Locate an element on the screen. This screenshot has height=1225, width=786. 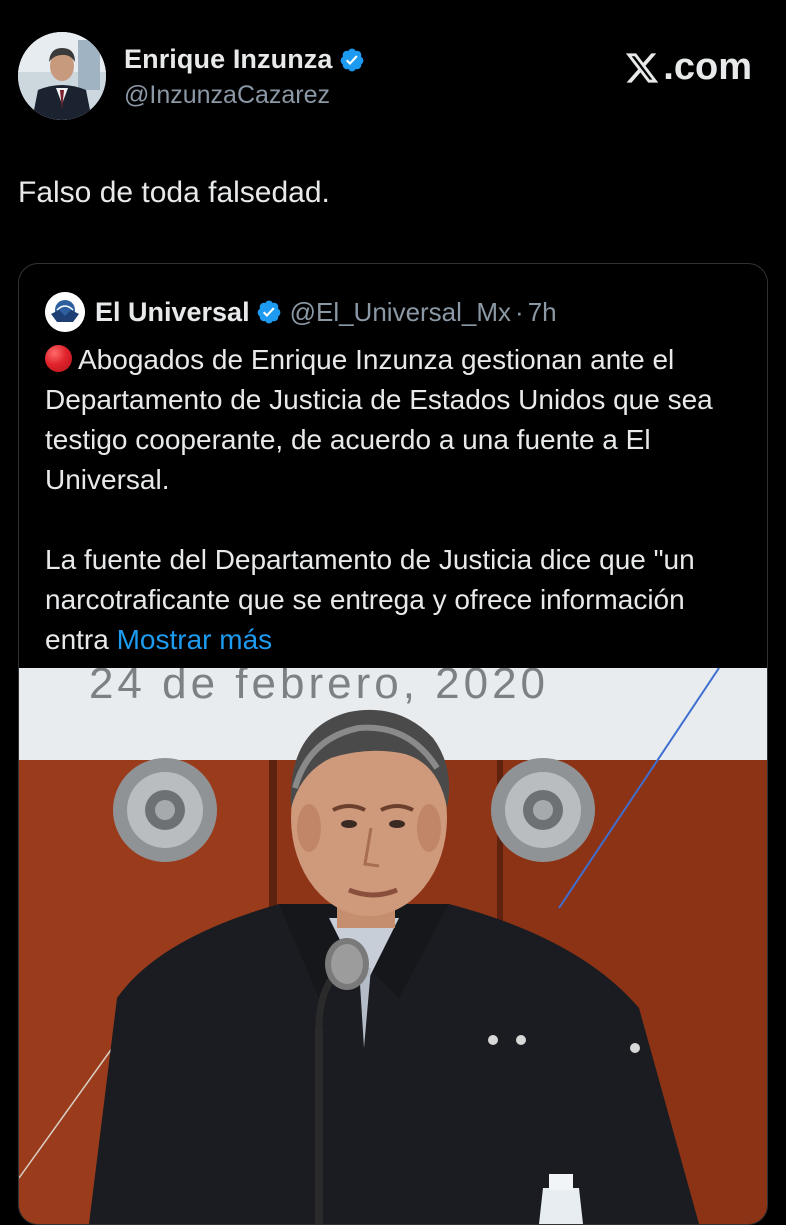
photo-banner-text: 24 de febrero, 2020 is located at coordinates (319, 688).